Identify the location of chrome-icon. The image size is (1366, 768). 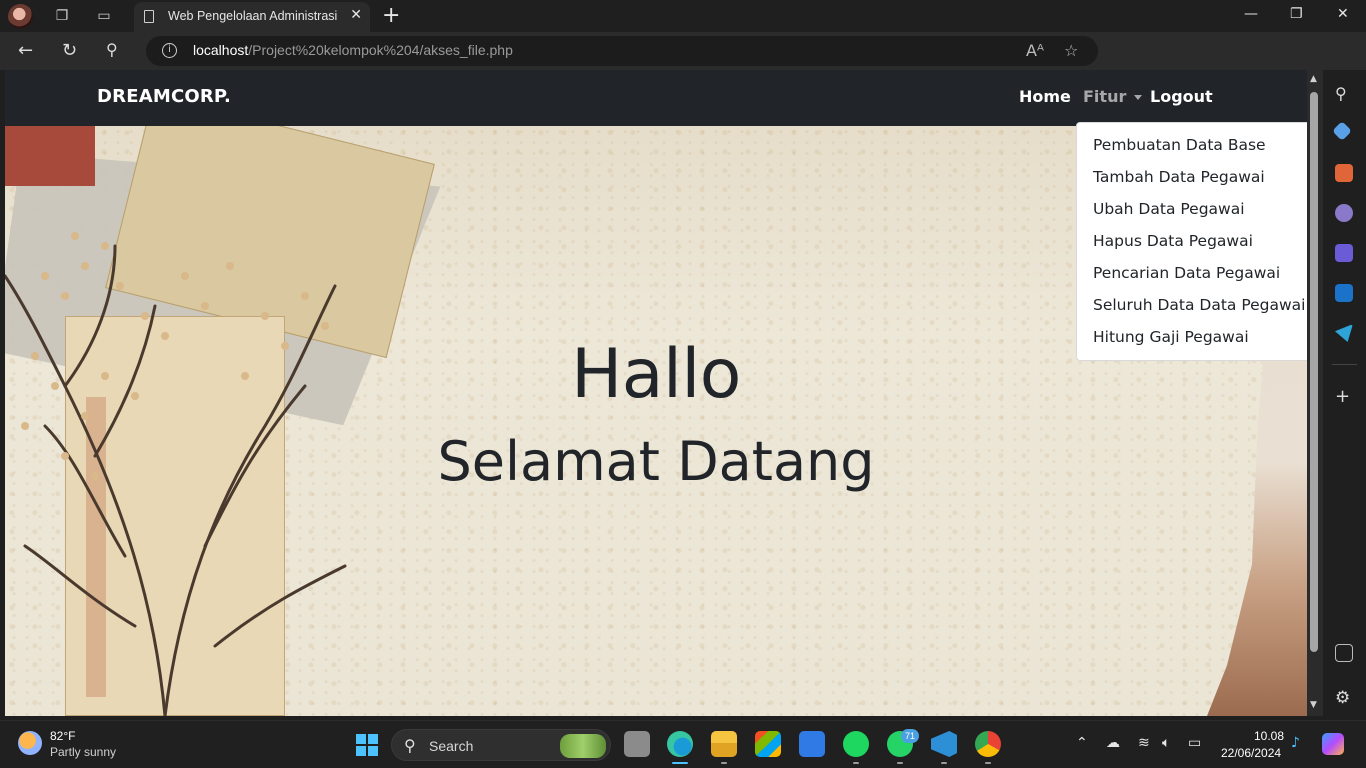
(988, 744).